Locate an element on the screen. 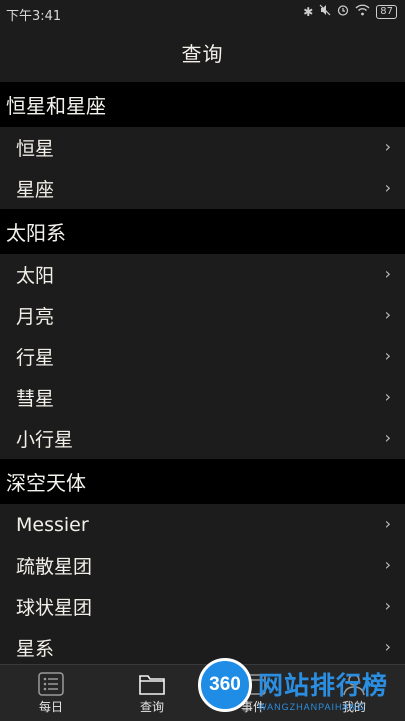  watermark-subtext: WANGZHANPAIHANG is located at coordinates (312, 707).